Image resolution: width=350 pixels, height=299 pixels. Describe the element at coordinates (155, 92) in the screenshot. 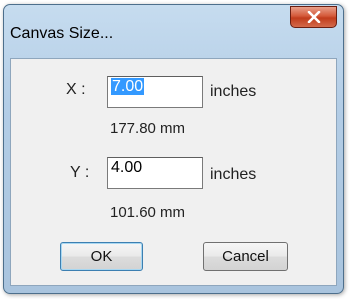

I see `x-input: 7.00` at that location.